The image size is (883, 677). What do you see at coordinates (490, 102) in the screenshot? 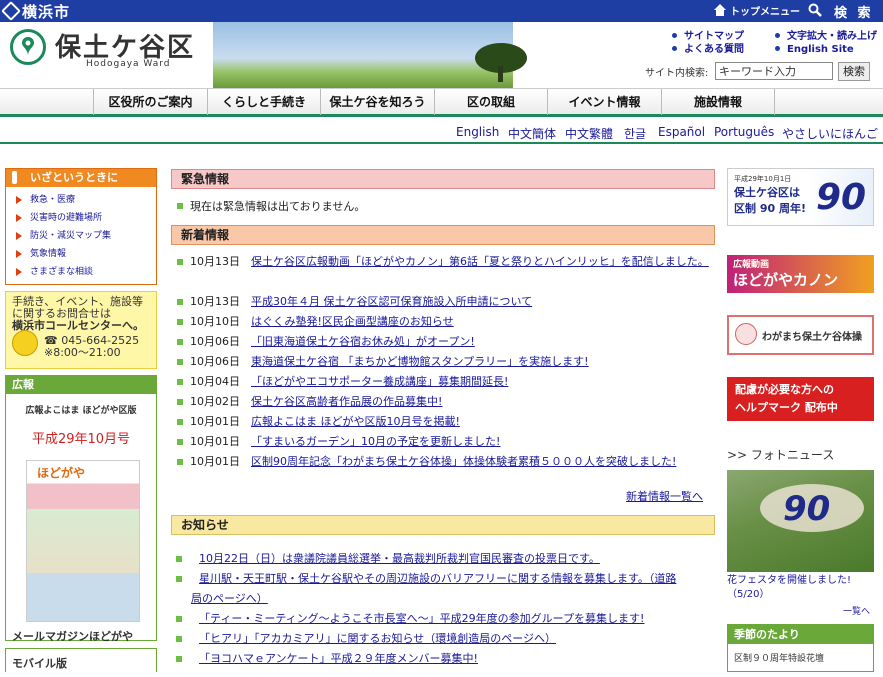
I see `nav-initiatives: 区の取組` at bounding box center [490, 102].